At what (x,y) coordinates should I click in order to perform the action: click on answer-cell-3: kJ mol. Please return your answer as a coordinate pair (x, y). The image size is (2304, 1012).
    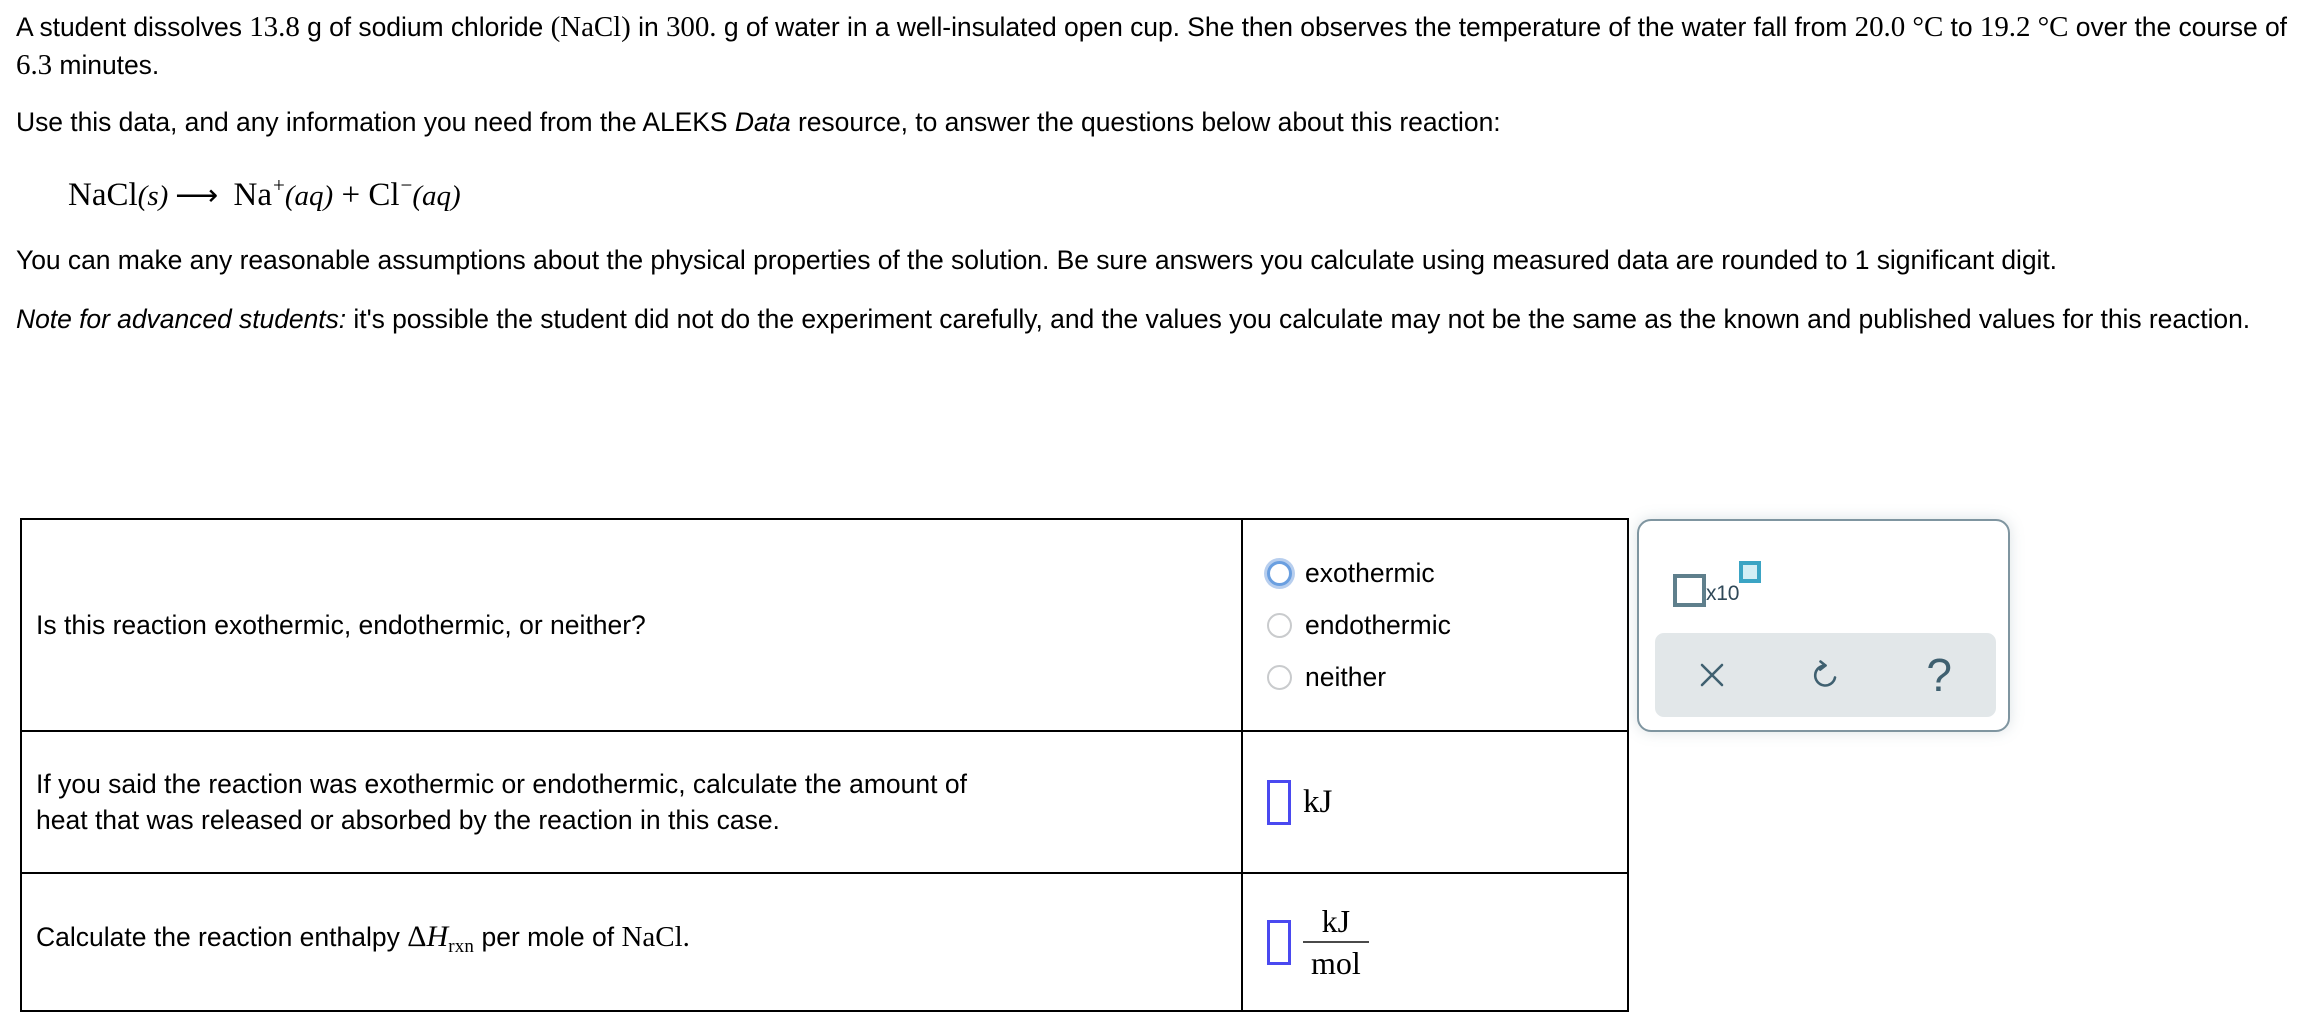
    Looking at the image, I should click on (1435, 942).